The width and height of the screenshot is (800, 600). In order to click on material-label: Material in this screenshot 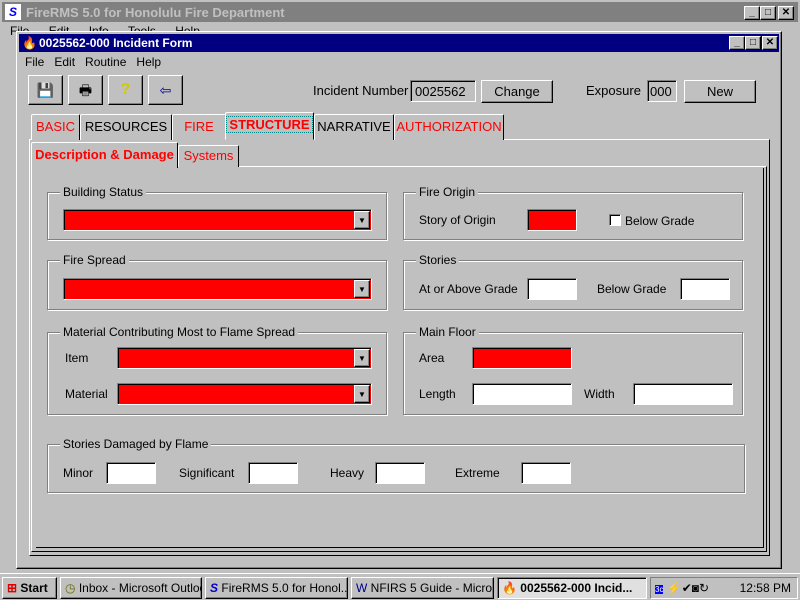, I will do `click(86, 394)`.